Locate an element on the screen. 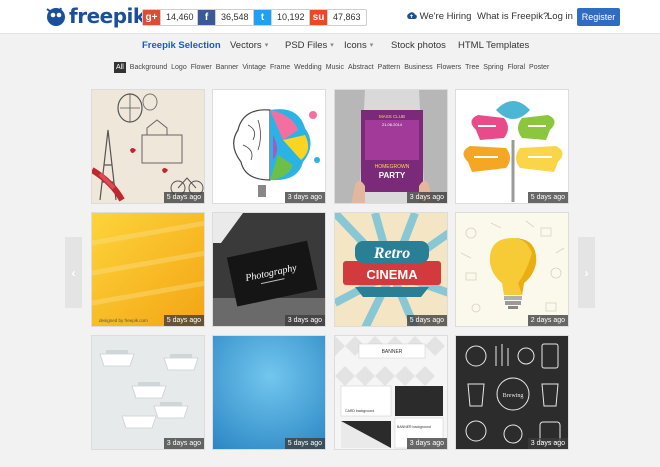 This screenshot has width=660, height=467. facebook-icon: f is located at coordinates (206, 17).